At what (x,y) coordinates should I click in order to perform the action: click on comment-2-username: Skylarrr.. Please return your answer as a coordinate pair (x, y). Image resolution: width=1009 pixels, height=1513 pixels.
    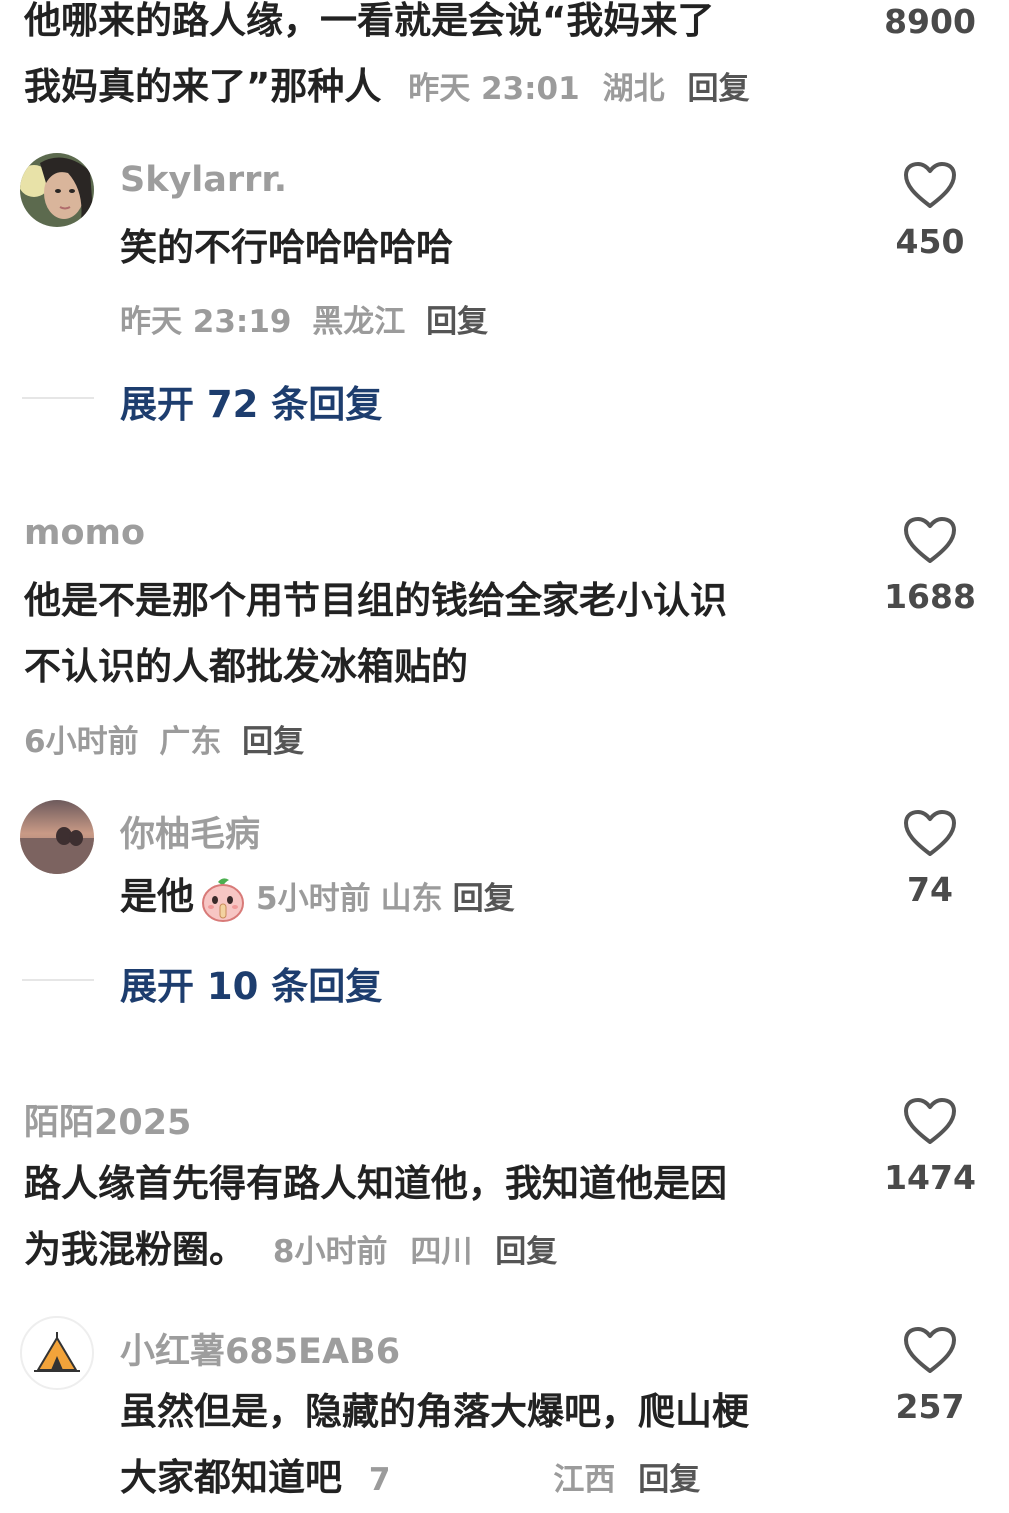
    Looking at the image, I should click on (203, 180).